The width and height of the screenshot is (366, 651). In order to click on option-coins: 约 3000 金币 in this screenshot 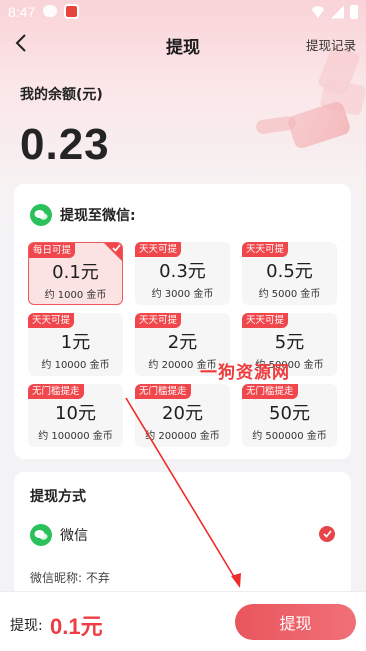, I will do `click(182, 294)`.